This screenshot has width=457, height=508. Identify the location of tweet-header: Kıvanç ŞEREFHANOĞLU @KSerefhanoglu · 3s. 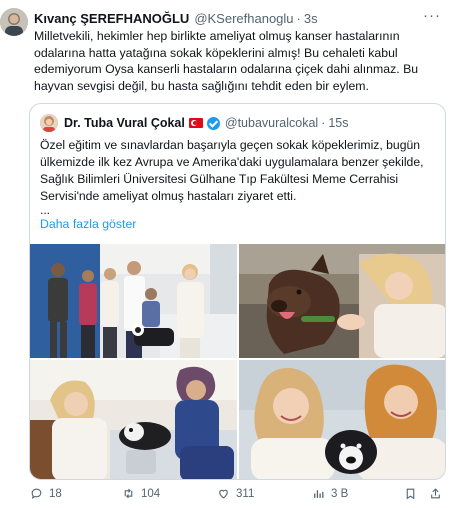
(245, 18).